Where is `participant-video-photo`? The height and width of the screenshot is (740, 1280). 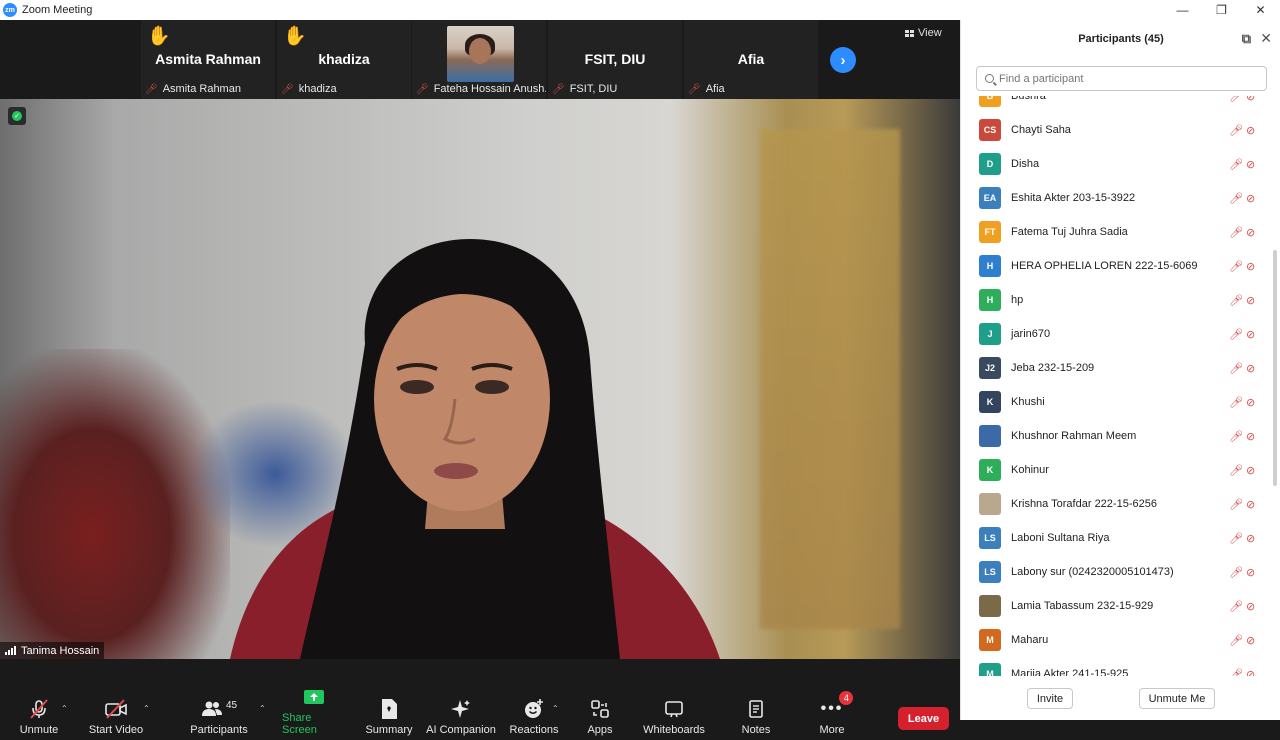
participant-video-photo is located at coordinates (480, 54).